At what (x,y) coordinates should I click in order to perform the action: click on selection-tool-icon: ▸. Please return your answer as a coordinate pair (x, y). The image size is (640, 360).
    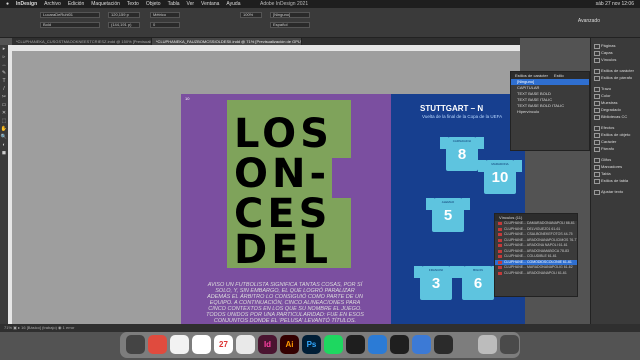
    Looking at the image, I should click on (4, 49).